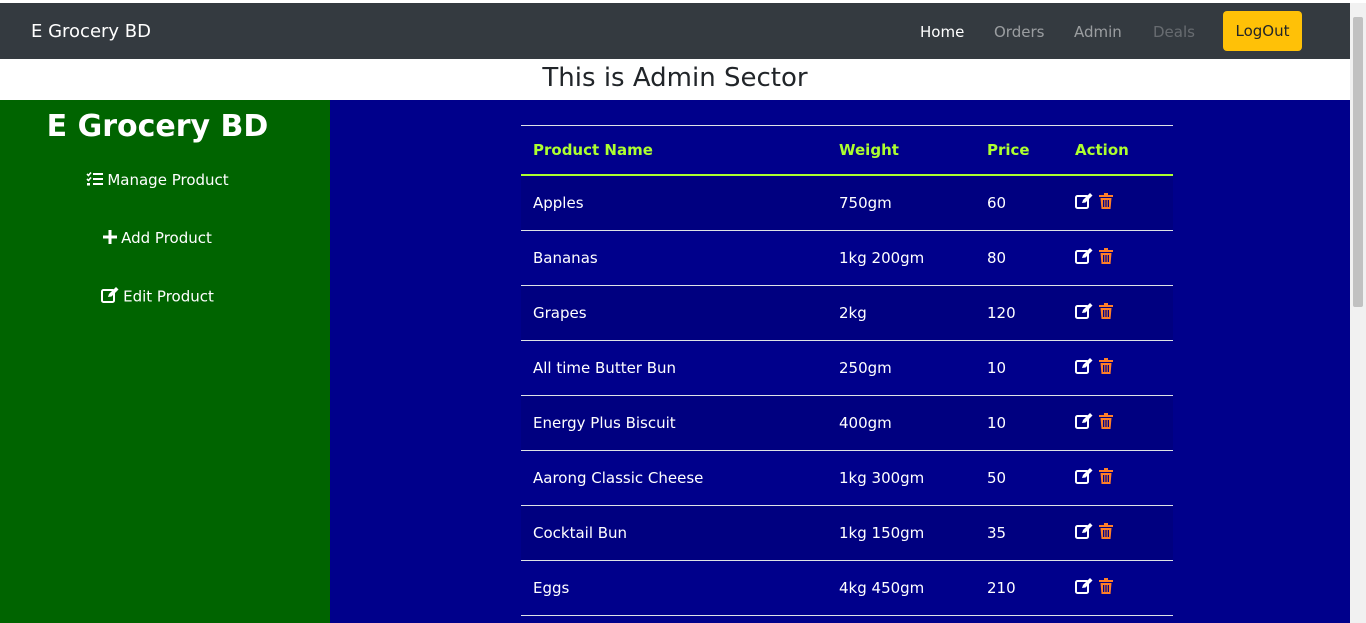 Image resolution: width=1366 pixels, height=623 pixels. Describe the element at coordinates (901, 478) in the screenshot. I see `cell-weight: 1kg 300gm` at that location.